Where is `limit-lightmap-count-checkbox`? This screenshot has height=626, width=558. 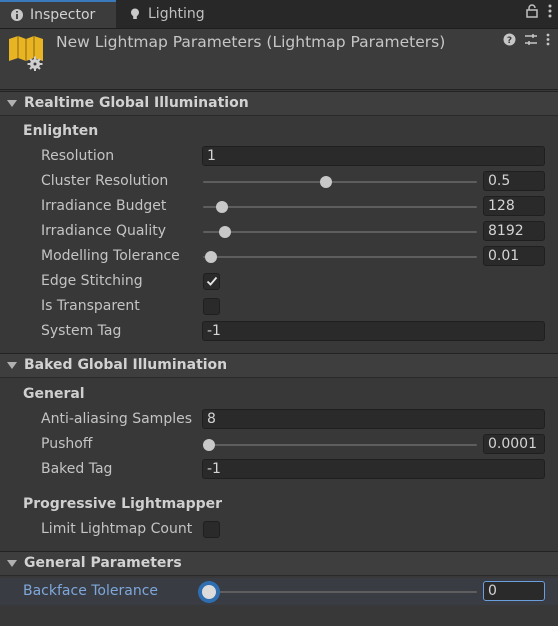 limit-lightmap-count-checkbox is located at coordinates (211, 529).